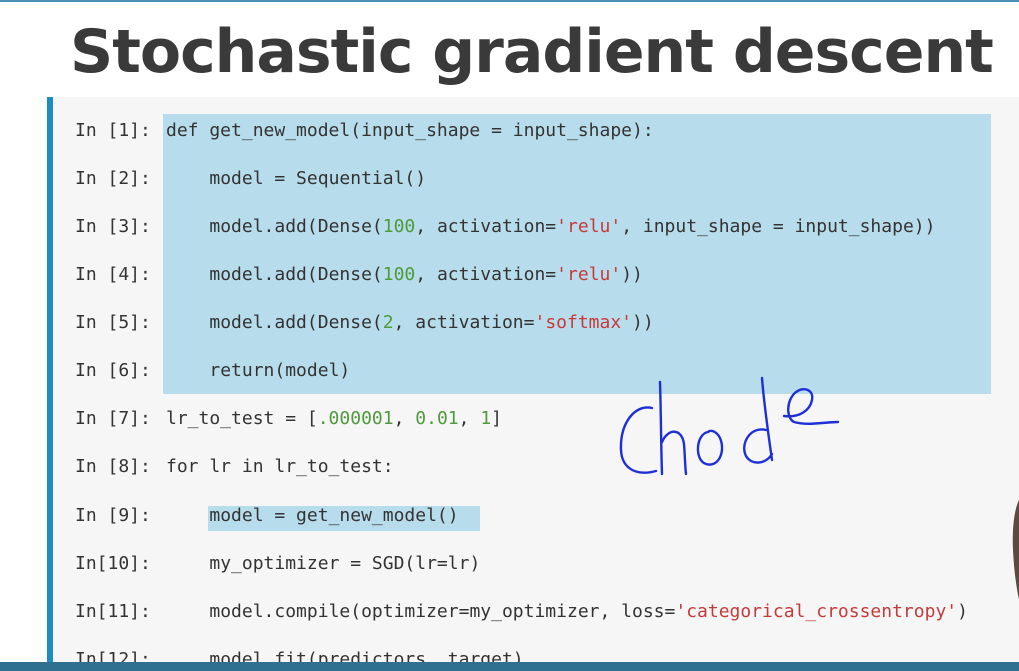 The height and width of the screenshot is (671, 1019). Describe the element at coordinates (280, 466) in the screenshot. I see `code-text: for lr in lr_to_test:` at that location.